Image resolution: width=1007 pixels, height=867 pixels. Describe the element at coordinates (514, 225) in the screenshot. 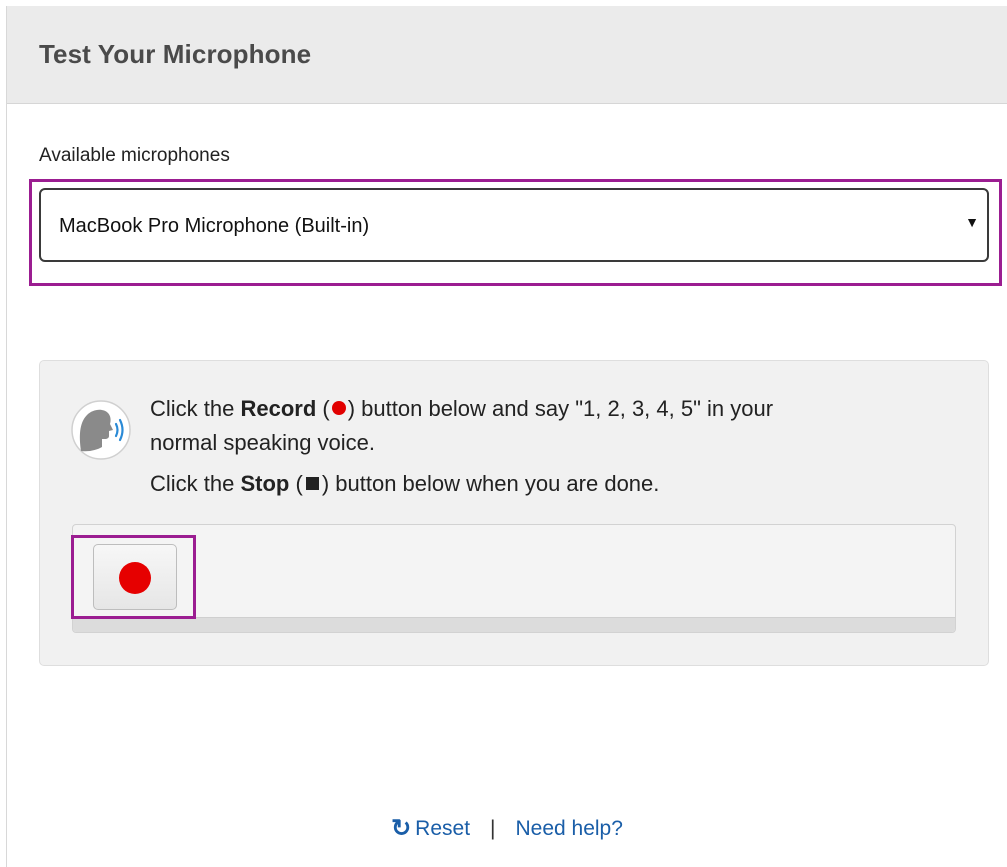

I see `microphone-select: MacBook Pro Microphone (Built-in) ▼` at that location.